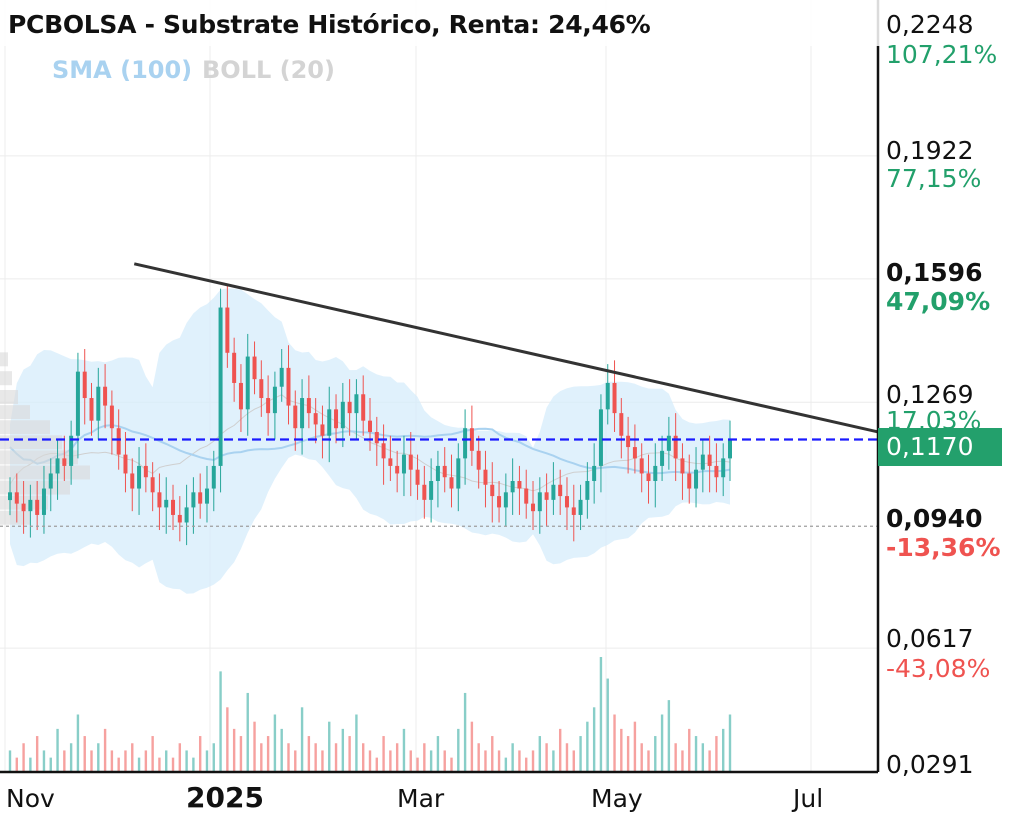 The height and width of the screenshot is (826, 1019). I want to click on y-pct-label: -13,36%, so click(943, 547).